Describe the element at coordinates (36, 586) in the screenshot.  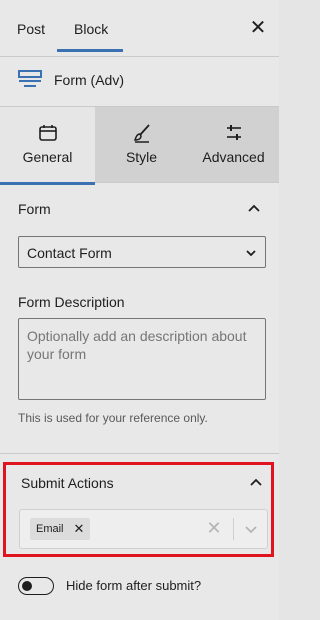
I see `hide-form-toggle` at that location.